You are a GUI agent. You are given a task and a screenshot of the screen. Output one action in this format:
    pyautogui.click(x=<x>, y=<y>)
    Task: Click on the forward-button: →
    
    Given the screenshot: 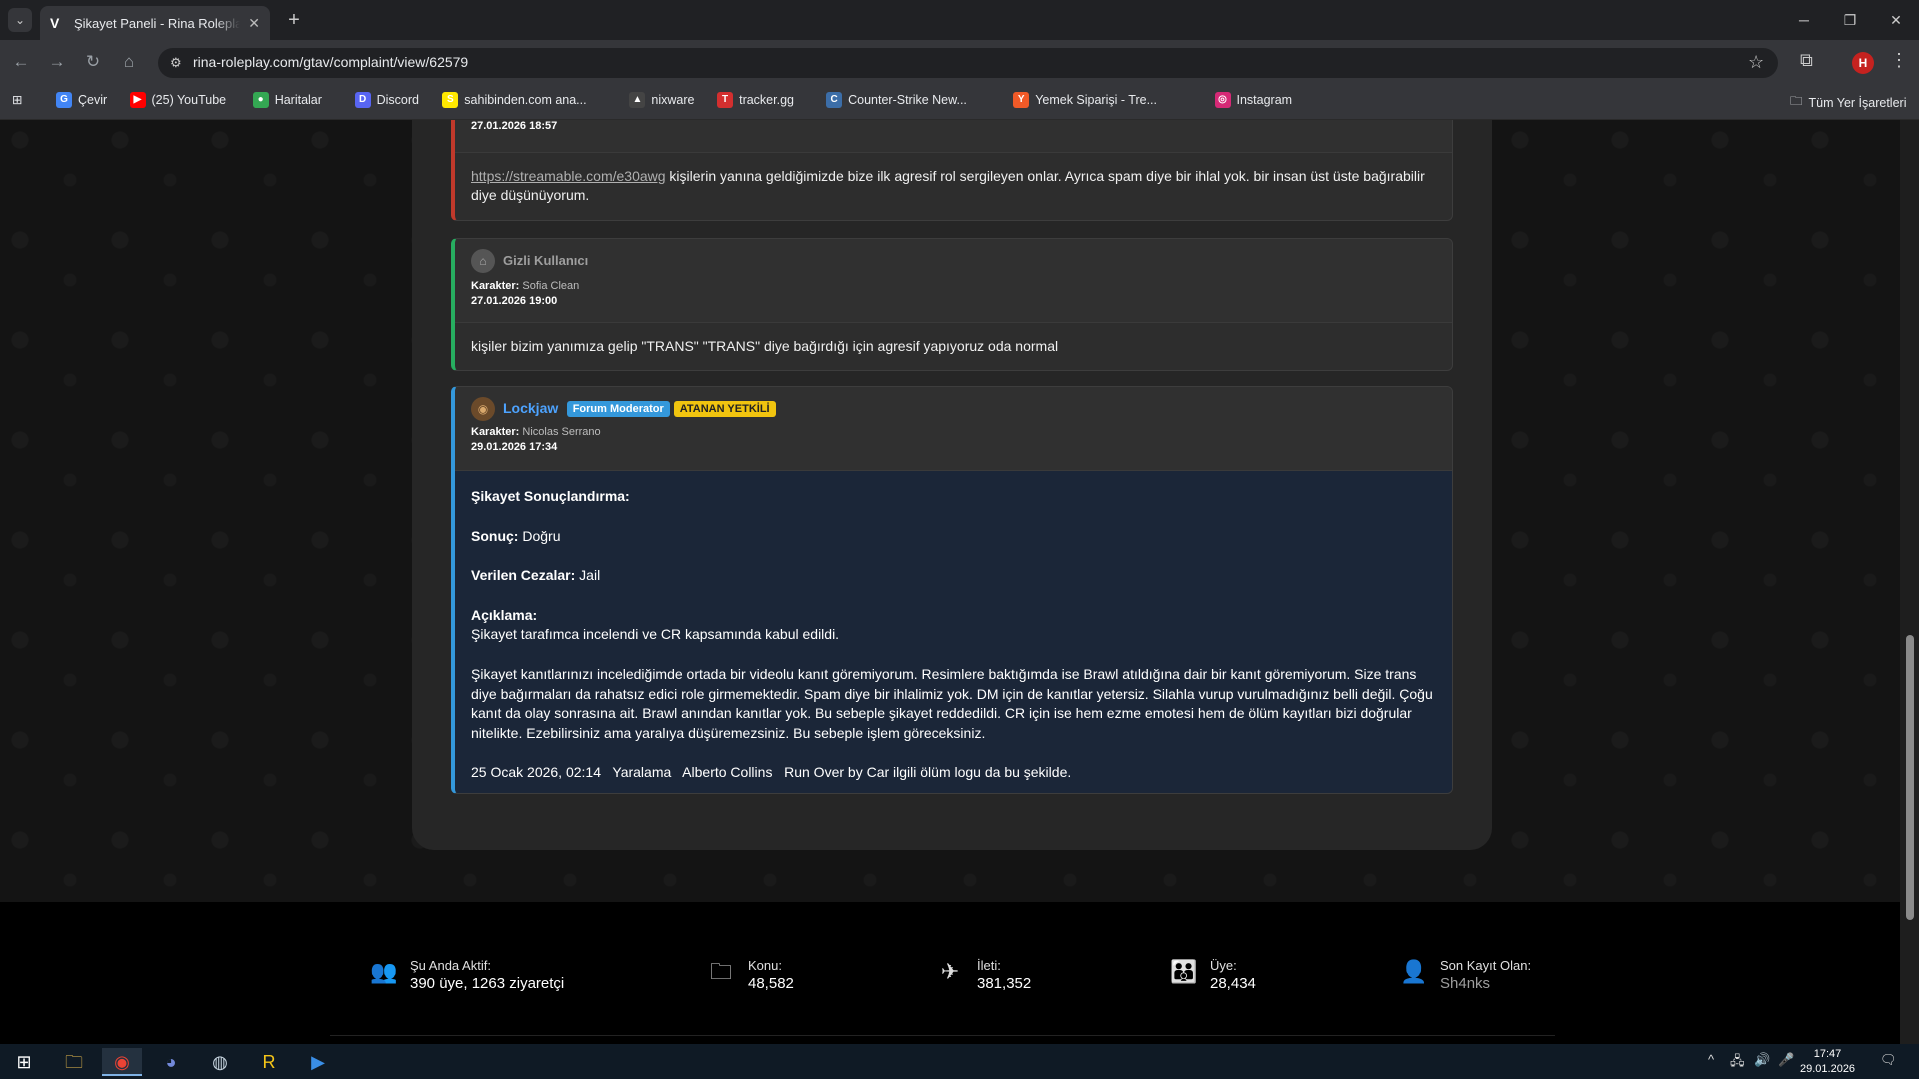 What is the action you would take?
    pyautogui.click(x=57, y=62)
    